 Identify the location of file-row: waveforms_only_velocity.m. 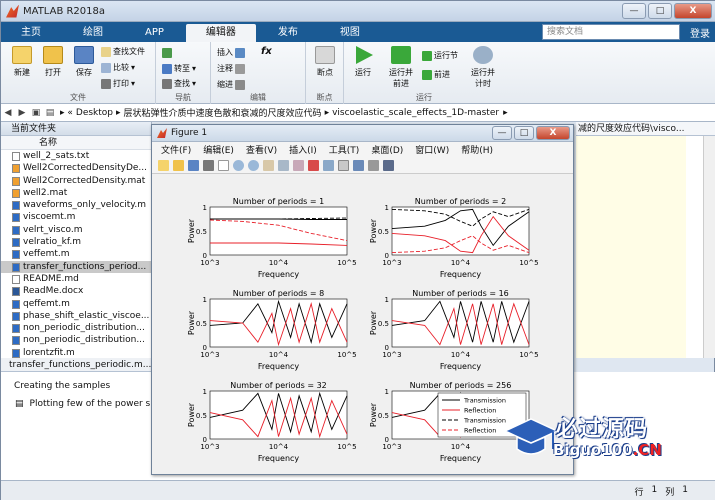
(76, 205).